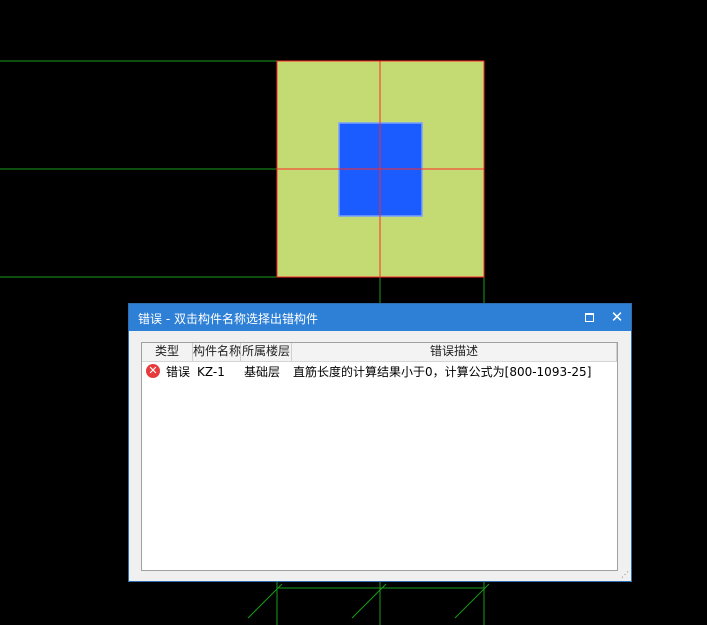 Image resolution: width=707 pixels, height=625 pixels. I want to click on list-header: 类型 构件名称 所属楼层 错误描述, so click(379, 352).